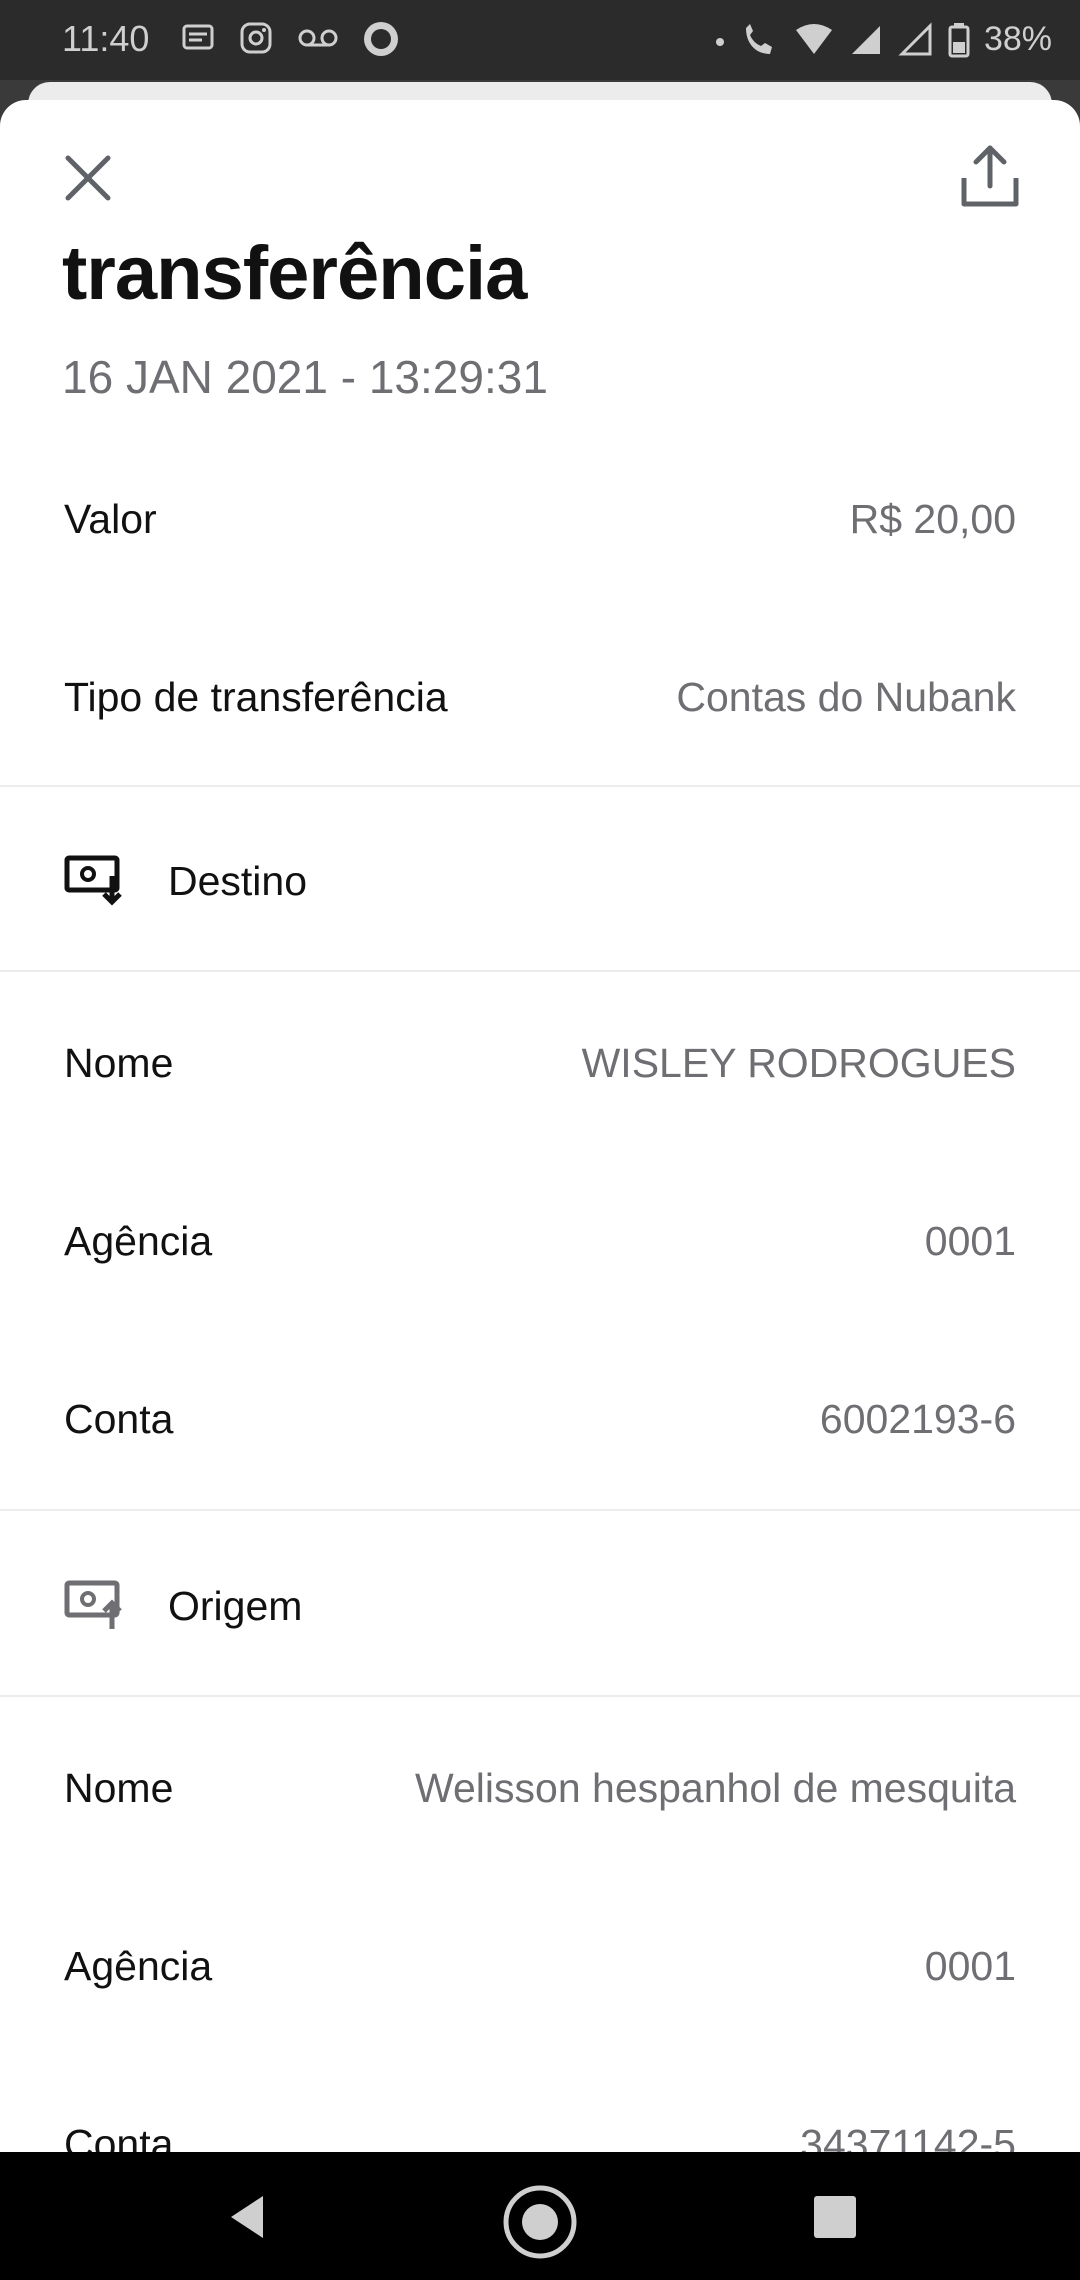 The image size is (1080, 2280). What do you see at coordinates (540, 1062) in the screenshot?
I see `destination-name-row: Nome WISLEY RODROGUES` at bounding box center [540, 1062].